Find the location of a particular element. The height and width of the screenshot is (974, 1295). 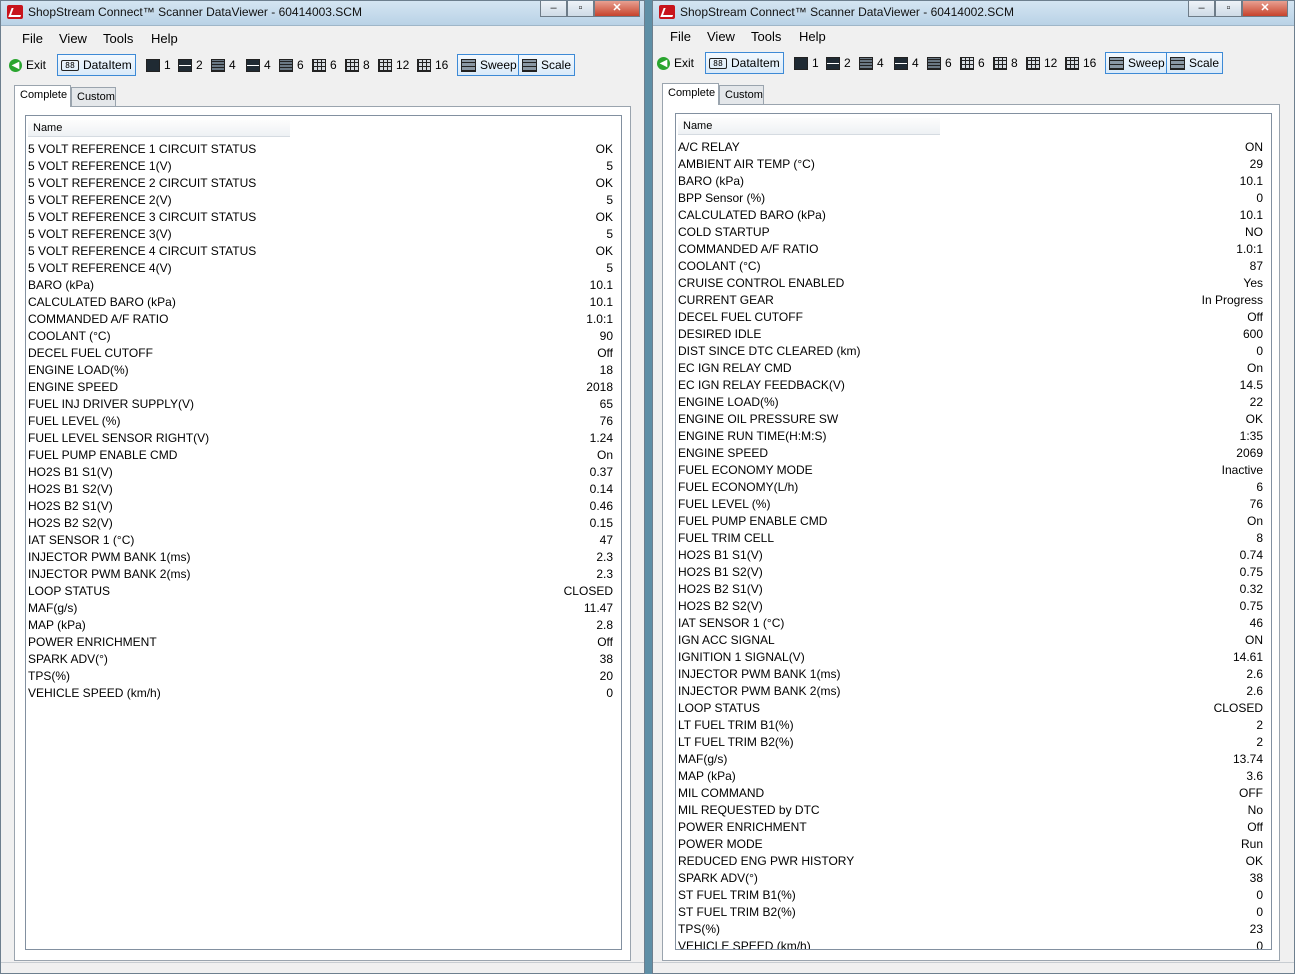

list-item: ENGINE LOAD(%) 22 is located at coordinates (970, 401).